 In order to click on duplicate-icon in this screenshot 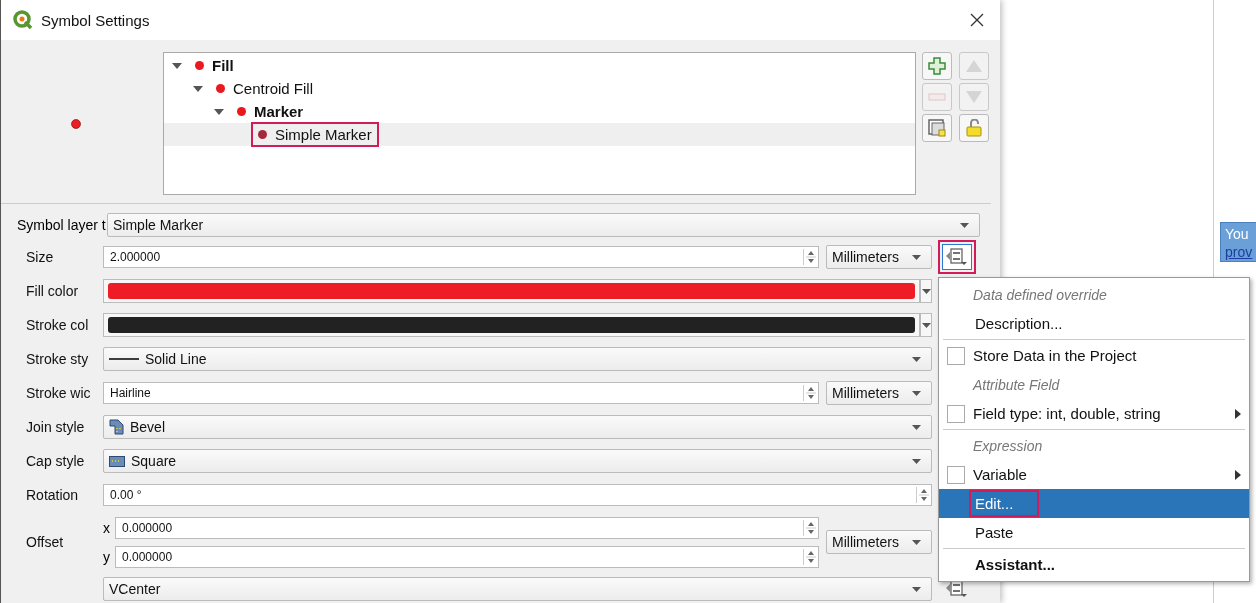, I will do `click(937, 128)`.